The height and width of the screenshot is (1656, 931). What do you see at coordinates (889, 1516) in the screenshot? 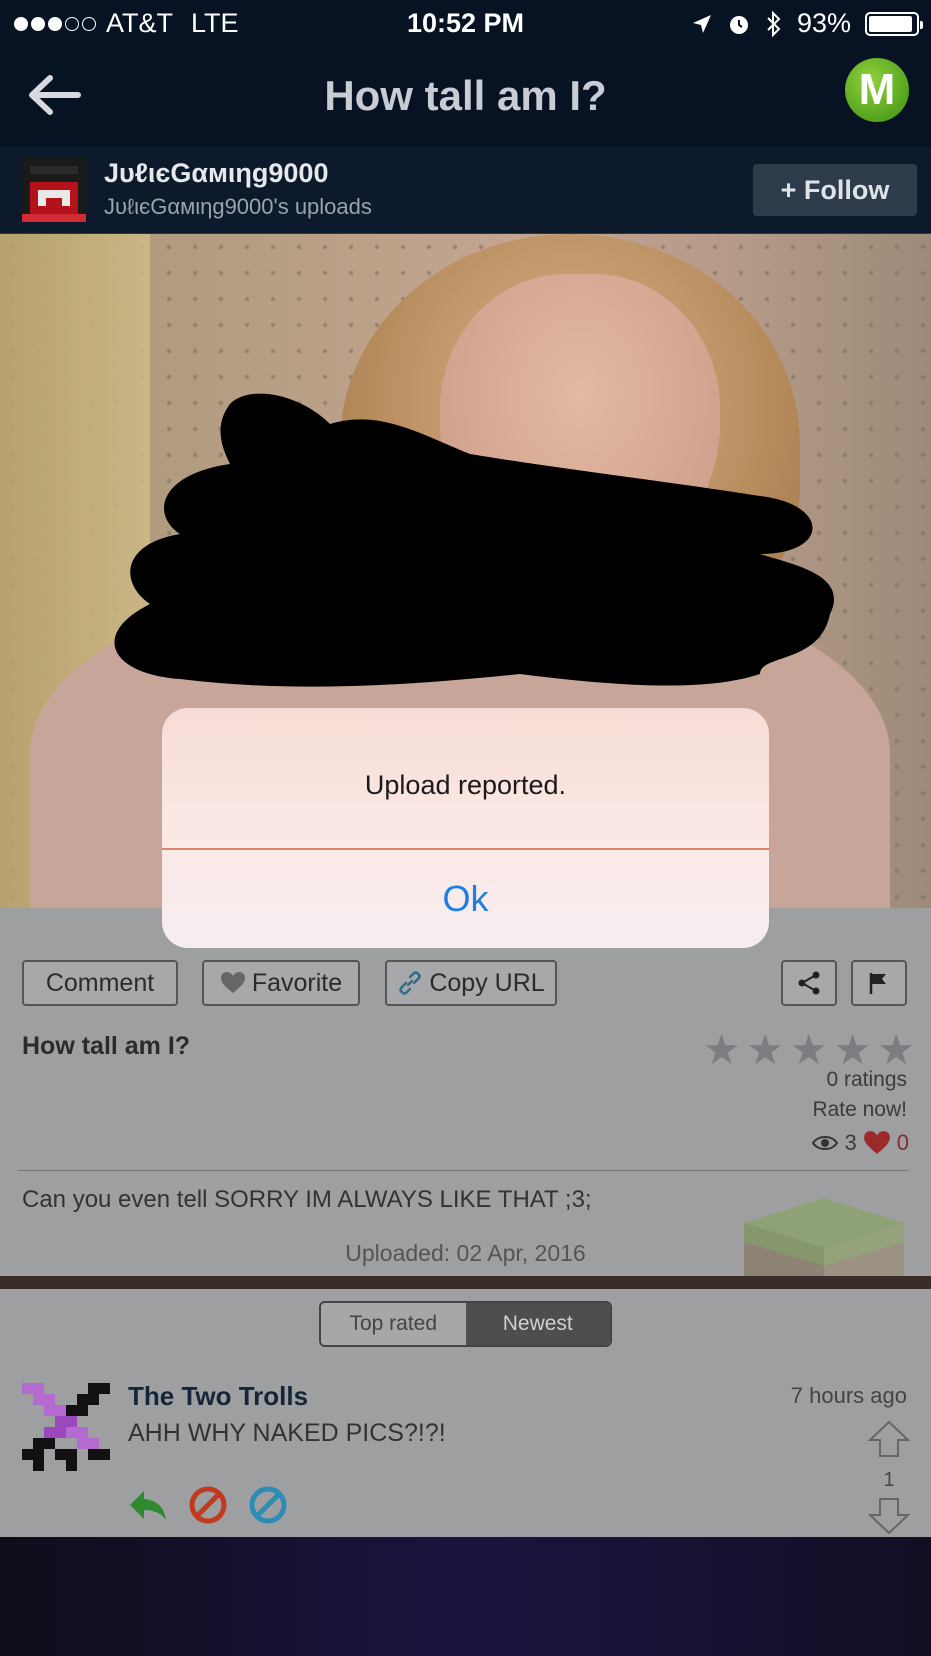
I see `downvote-arrow-icon` at bounding box center [889, 1516].